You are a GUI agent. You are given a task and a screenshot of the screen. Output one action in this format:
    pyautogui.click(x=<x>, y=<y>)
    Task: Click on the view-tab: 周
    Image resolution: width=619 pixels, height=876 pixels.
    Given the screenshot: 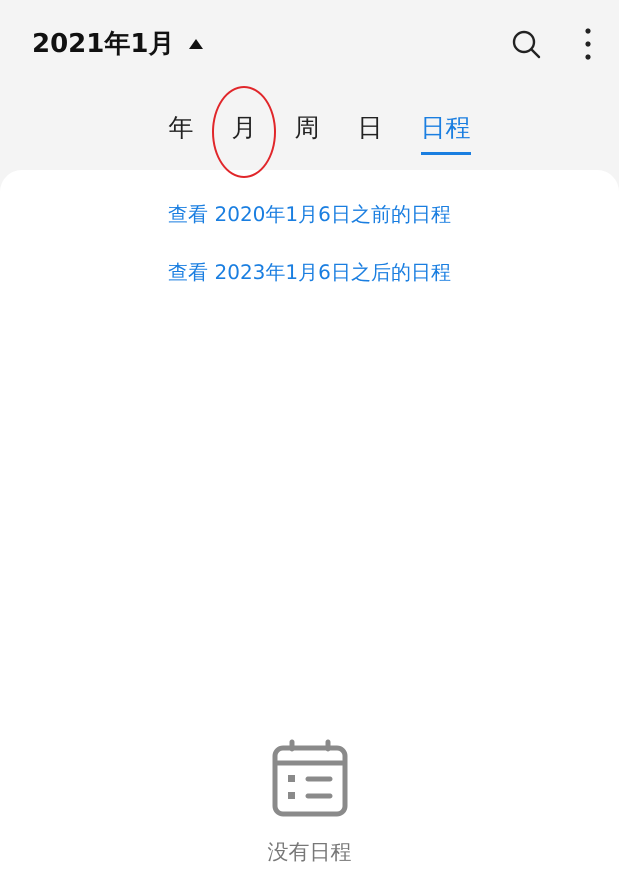 What is the action you would take?
    pyautogui.click(x=307, y=132)
    